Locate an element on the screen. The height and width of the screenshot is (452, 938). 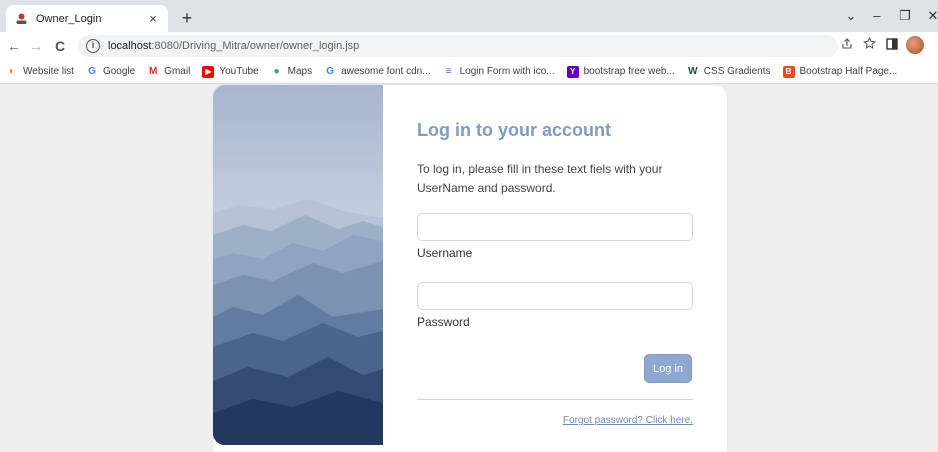
bookmark-star-icon is located at coordinates (869, 45).